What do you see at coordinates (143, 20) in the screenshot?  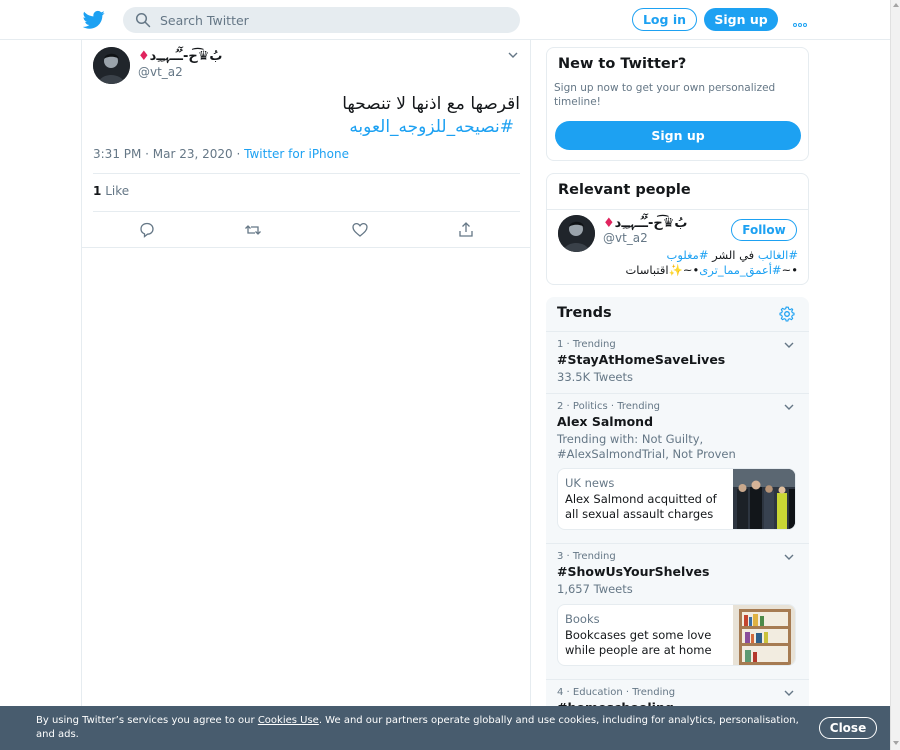 I see `search-icon` at bounding box center [143, 20].